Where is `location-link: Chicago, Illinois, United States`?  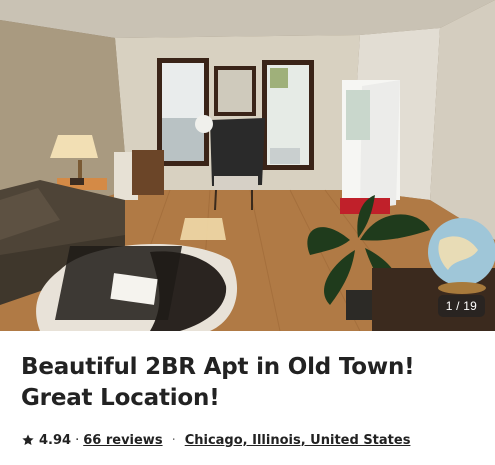 location-link: Chicago, Illinois, United States is located at coordinates (298, 440).